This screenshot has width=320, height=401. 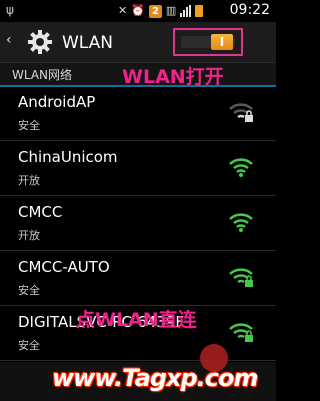 I want to click on battery-icon, so click(x=199, y=11).